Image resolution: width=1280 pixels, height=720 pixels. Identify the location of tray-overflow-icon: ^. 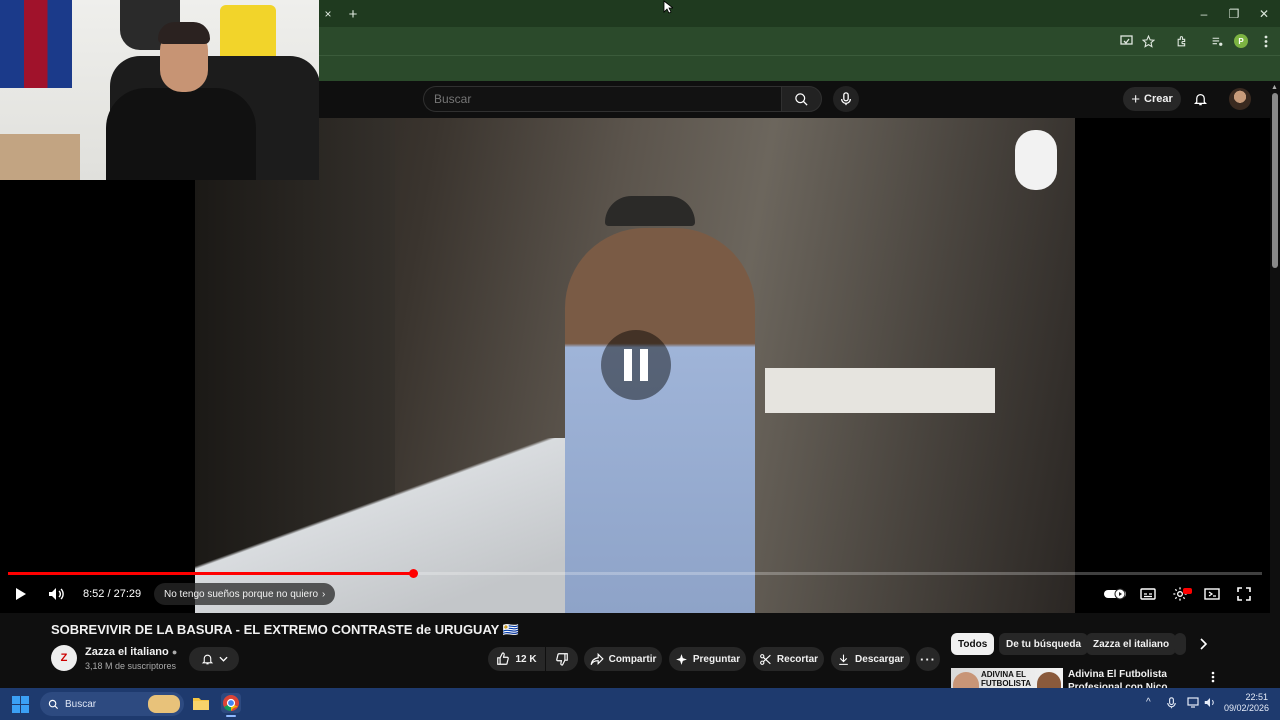
(1148, 702).